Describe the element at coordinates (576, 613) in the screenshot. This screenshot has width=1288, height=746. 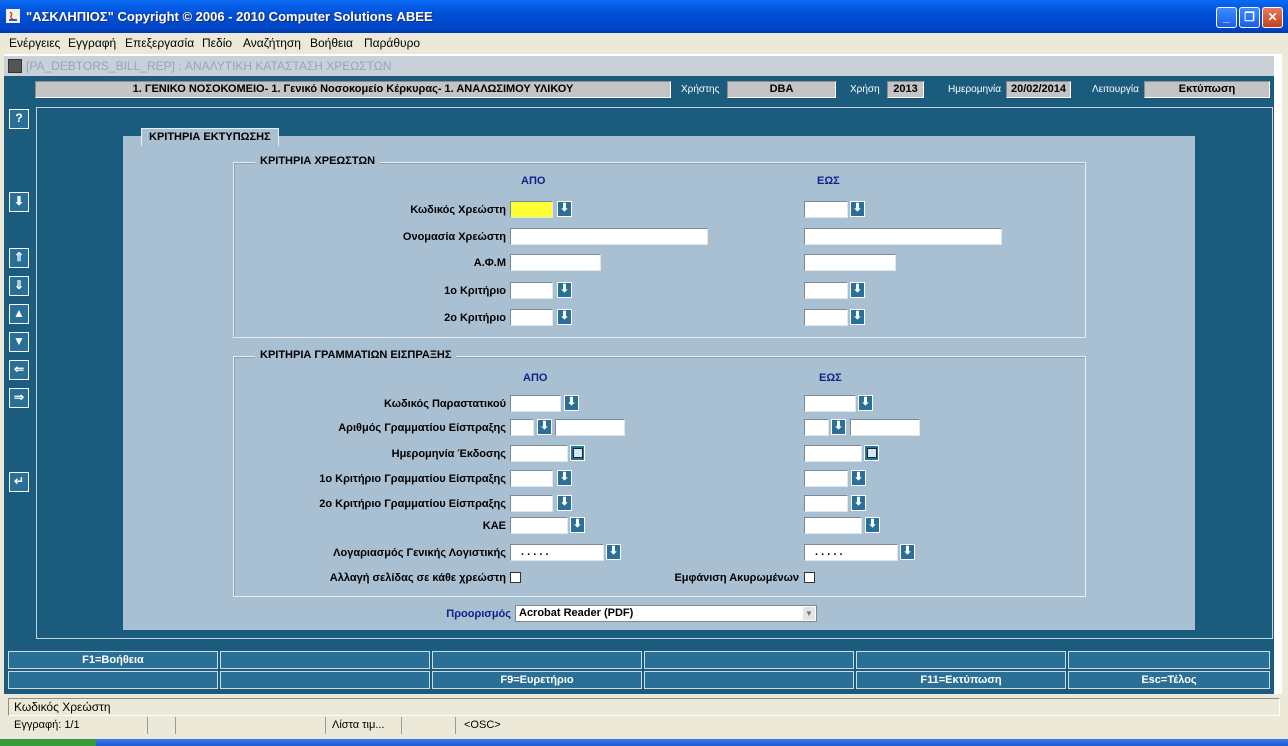
I see `destination-value: Acrobat Reader (PDF)` at that location.